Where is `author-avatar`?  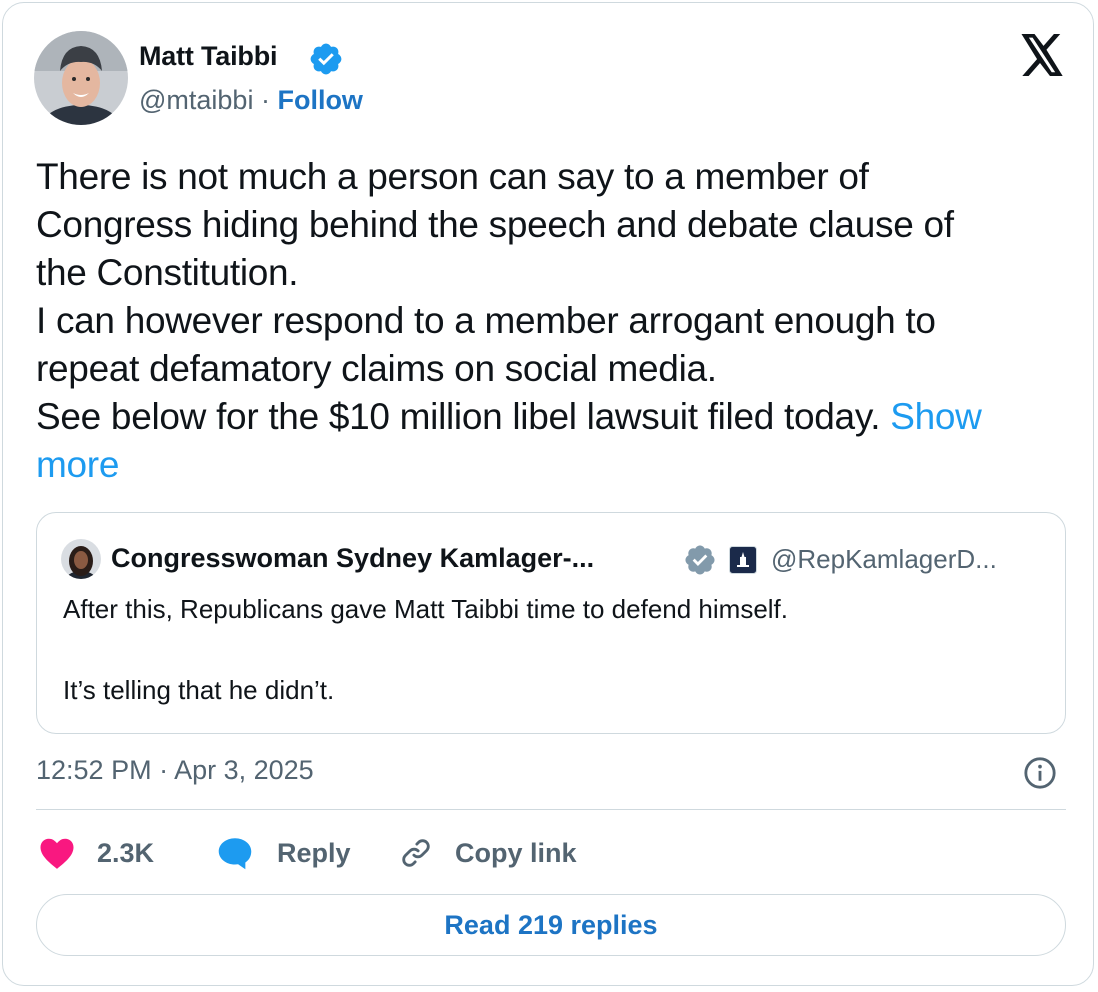 author-avatar is located at coordinates (81, 78).